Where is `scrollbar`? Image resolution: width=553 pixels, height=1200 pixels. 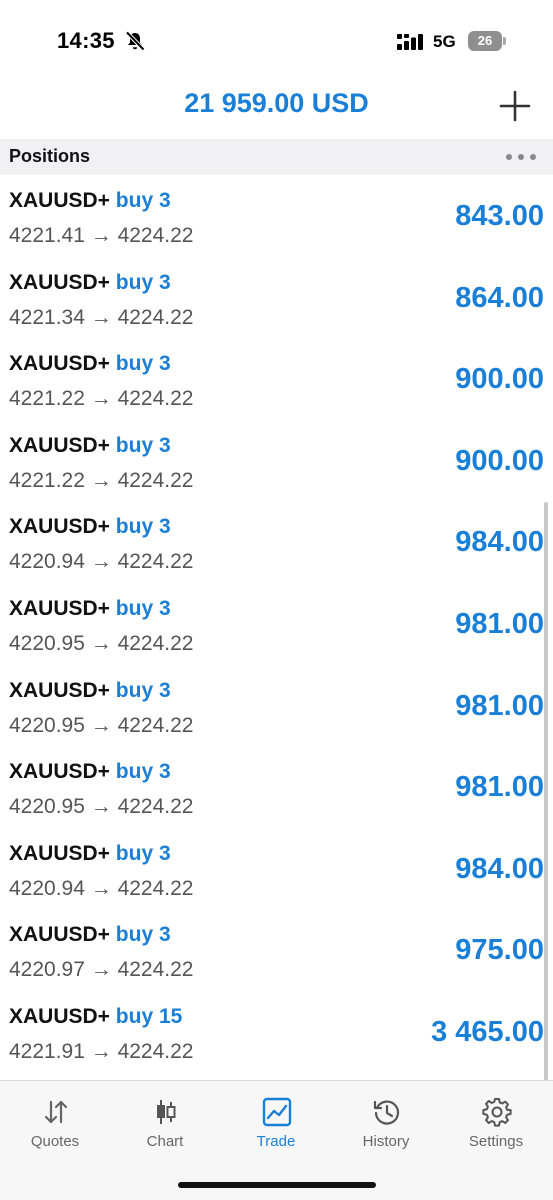
scrollbar is located at coordinates (546, 797).